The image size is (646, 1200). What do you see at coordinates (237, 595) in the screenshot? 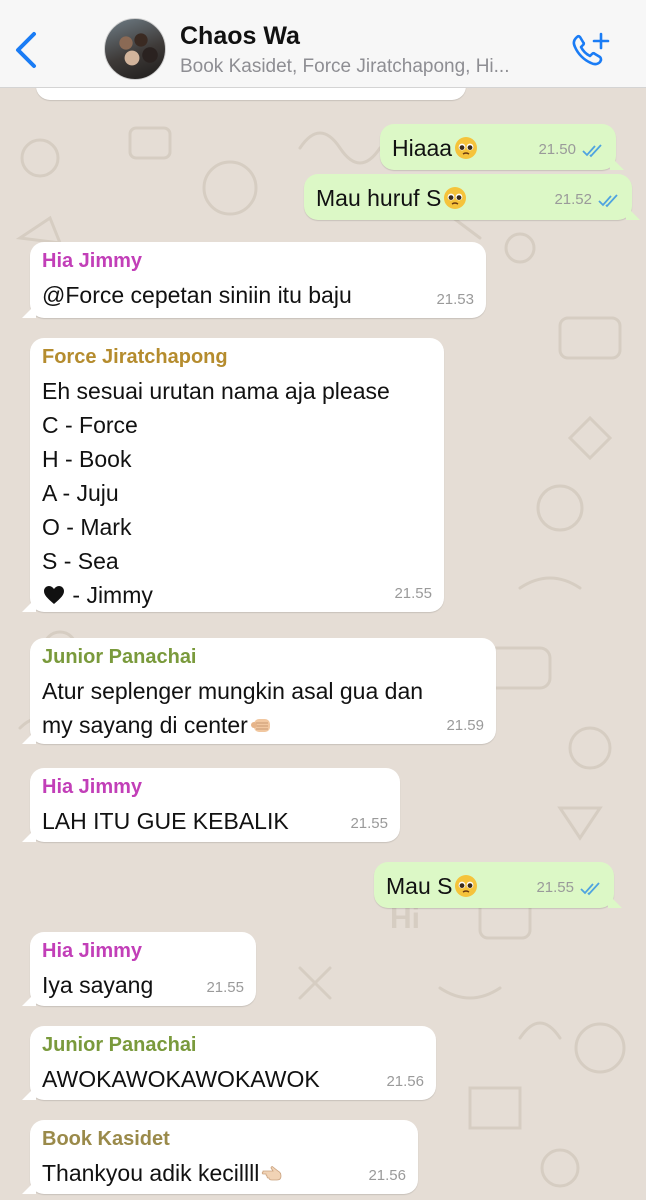
I see `message-line: - Jimmy` at bounding box center [237, 595].